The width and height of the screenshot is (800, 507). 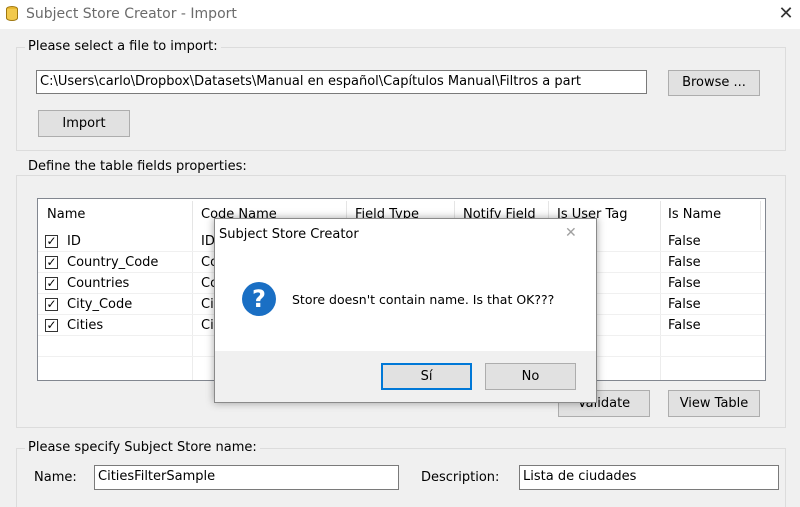 I want to click on question-icon: ?, so click(x=259, y=299).